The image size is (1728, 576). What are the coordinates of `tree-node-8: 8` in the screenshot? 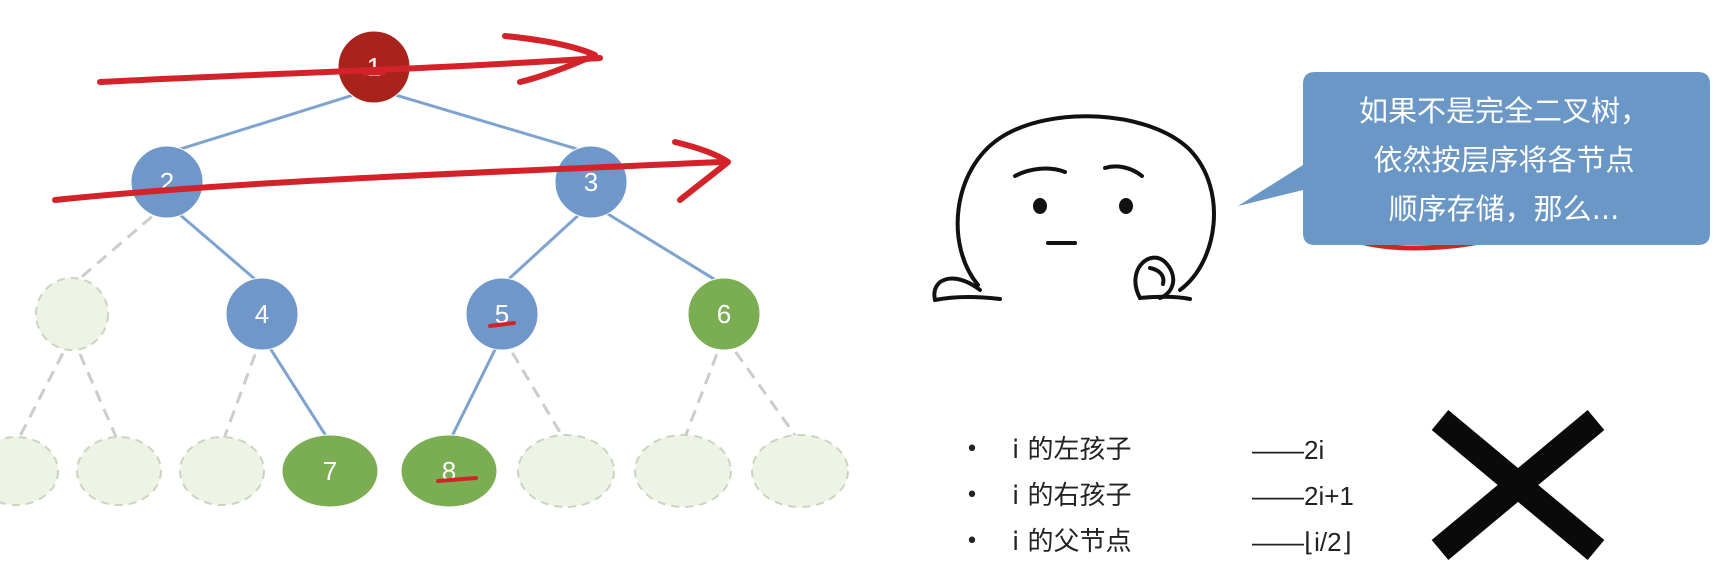 It's located at (449, 471).